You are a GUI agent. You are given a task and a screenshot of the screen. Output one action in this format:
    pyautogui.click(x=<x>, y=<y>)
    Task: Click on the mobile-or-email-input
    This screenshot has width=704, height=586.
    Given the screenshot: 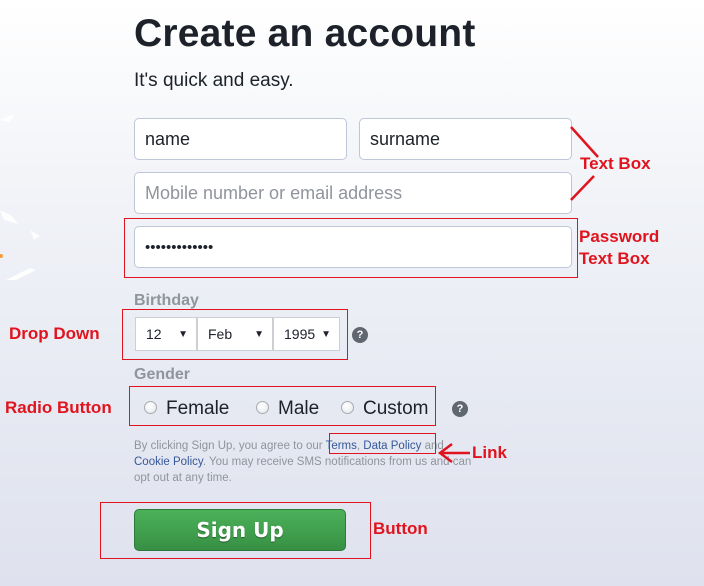 What is the action you would take?
    pyautogui.click(x=353, y=193)
    